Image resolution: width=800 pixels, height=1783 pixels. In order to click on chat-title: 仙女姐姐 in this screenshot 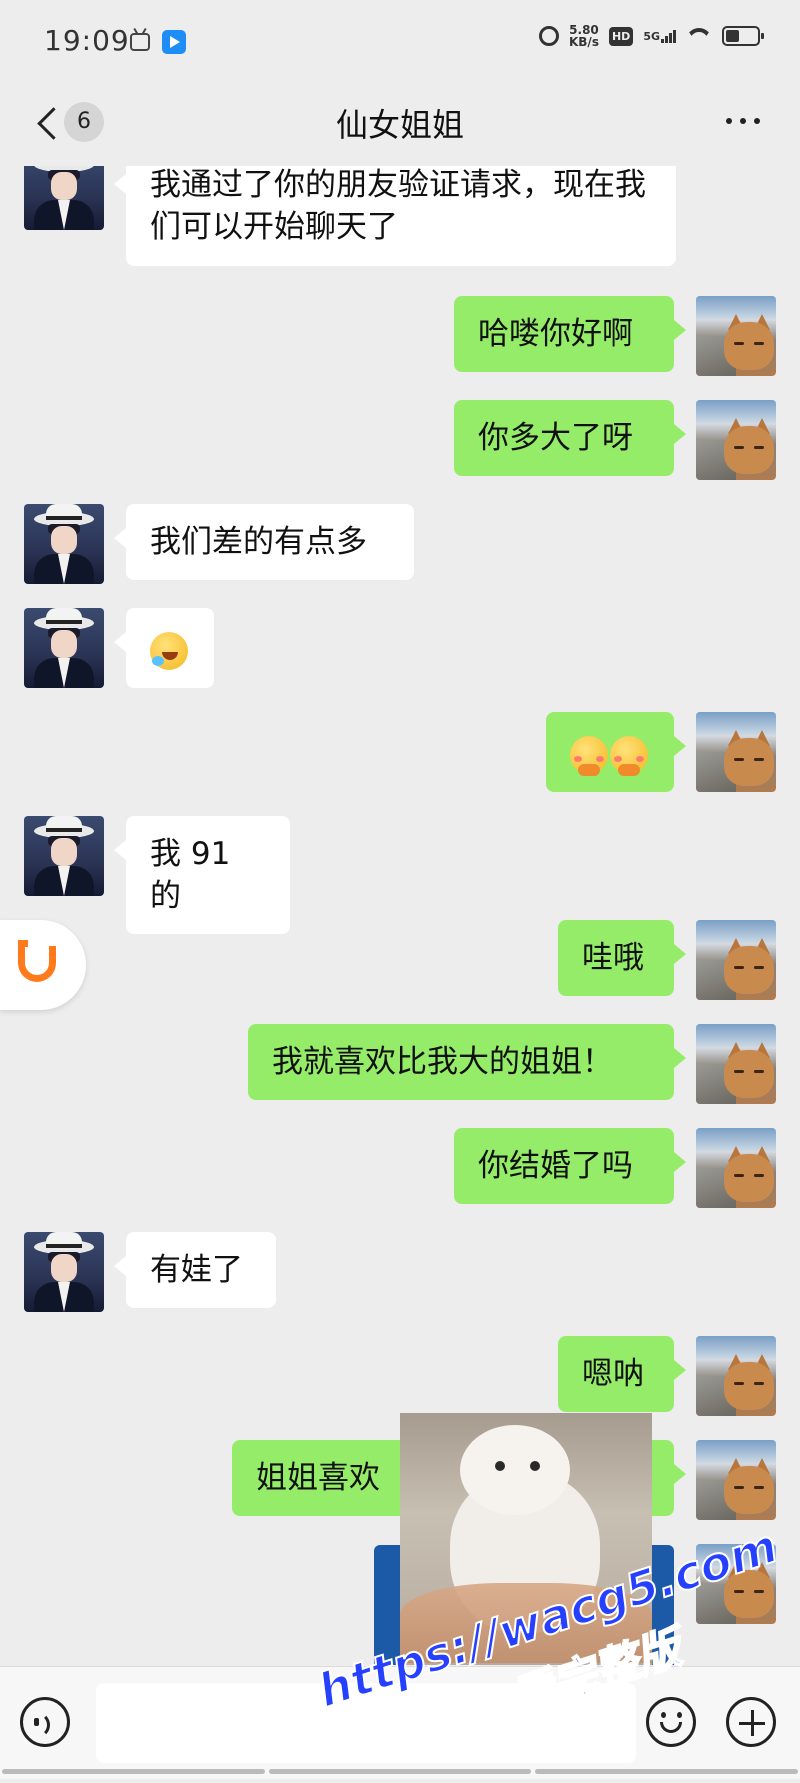, I will do `click(399, 125)`.